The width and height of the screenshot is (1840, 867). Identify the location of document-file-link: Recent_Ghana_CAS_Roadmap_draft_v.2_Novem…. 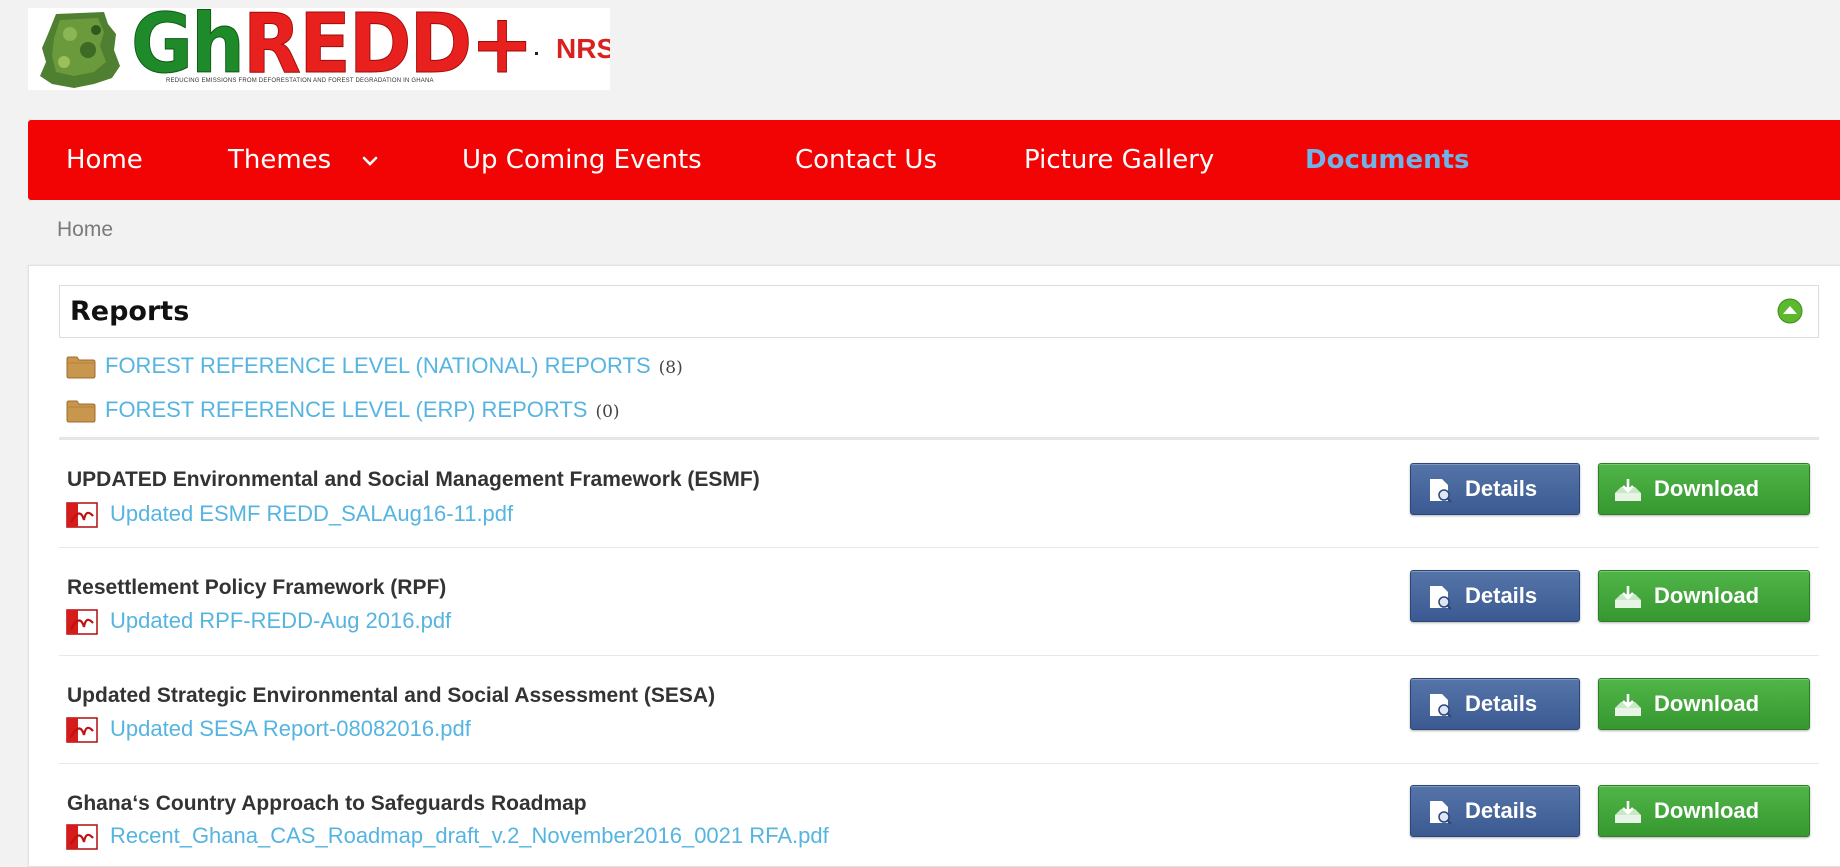
(469, 836).